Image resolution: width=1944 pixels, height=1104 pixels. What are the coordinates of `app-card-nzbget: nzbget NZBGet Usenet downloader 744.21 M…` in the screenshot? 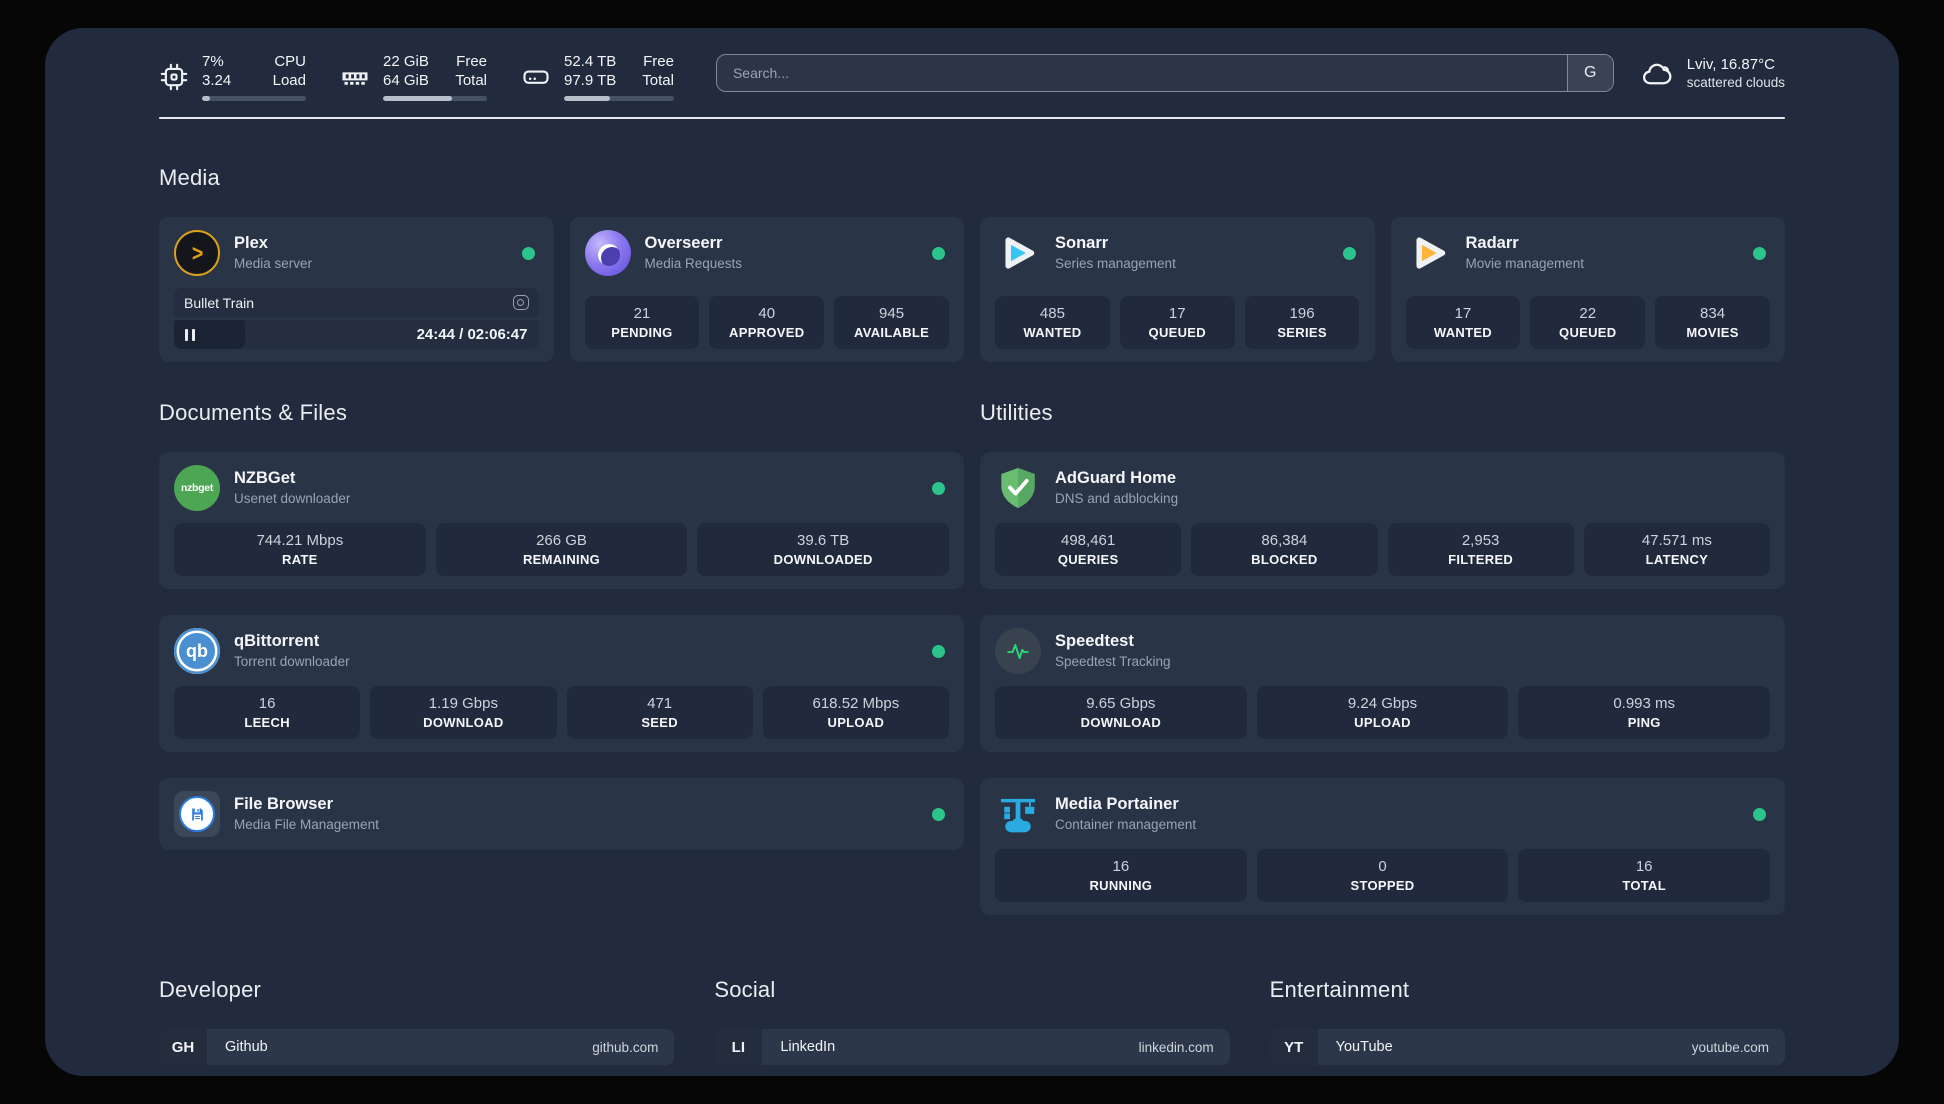 It's located at (561, 520).